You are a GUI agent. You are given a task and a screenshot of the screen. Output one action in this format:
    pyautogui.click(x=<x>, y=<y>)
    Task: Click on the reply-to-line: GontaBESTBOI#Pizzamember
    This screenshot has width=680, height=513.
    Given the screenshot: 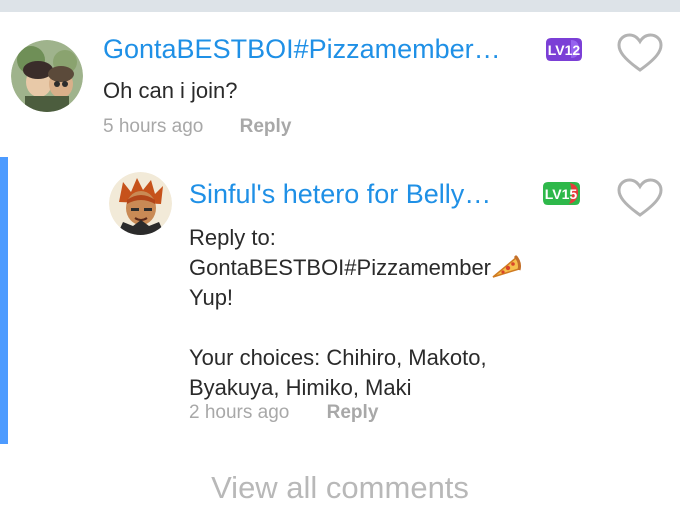 What is the action you would take?
    pyautogui.click(x=355, y=268)
    